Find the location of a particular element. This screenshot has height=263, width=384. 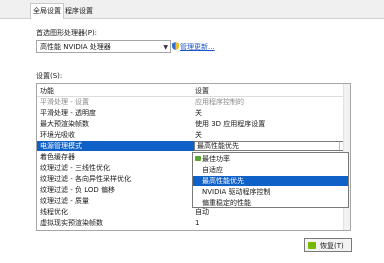

dropdown-option-highlighted: 最高性能优先 is located at coordinates (270, 181).